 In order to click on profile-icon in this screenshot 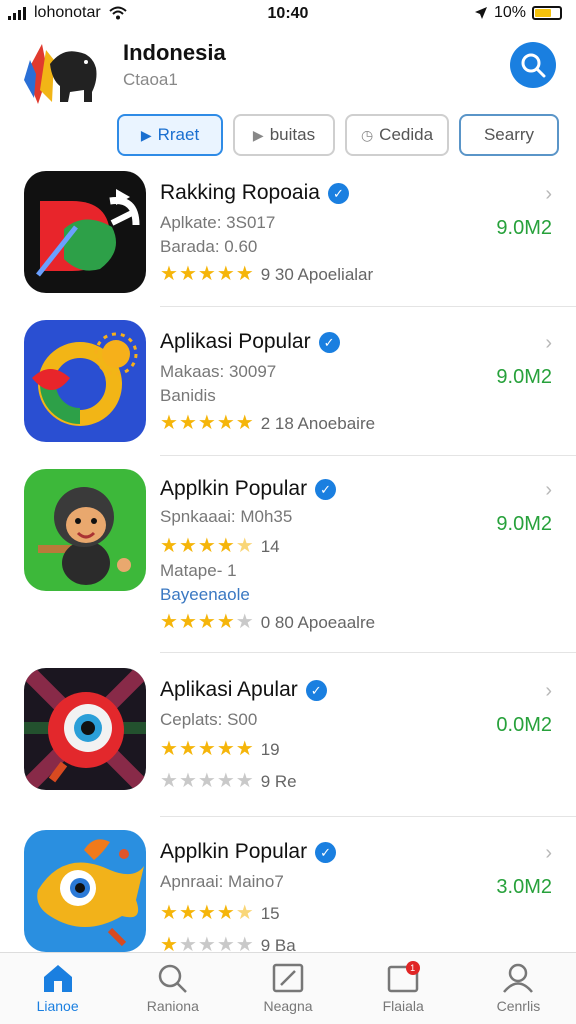, I will do `click(518, 978)`.